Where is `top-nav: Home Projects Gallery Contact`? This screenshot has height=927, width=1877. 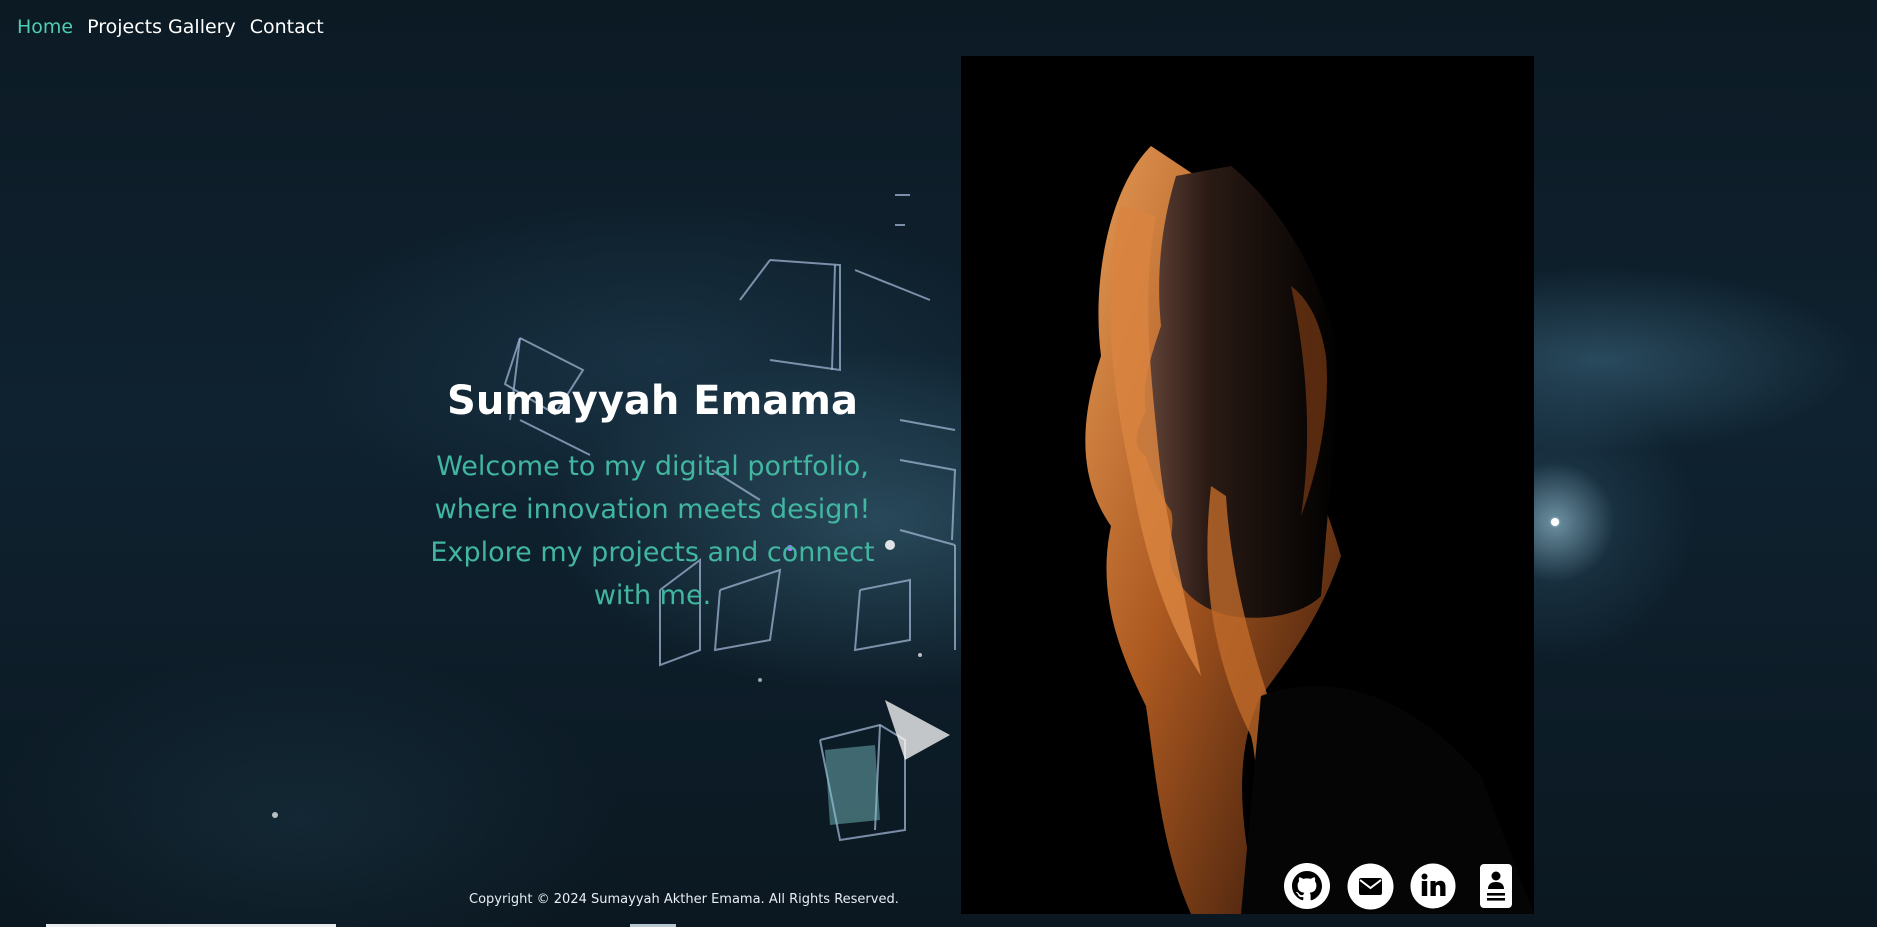 top-nav: Home Projects Gallery Contact is located at coordinates (170, 27).